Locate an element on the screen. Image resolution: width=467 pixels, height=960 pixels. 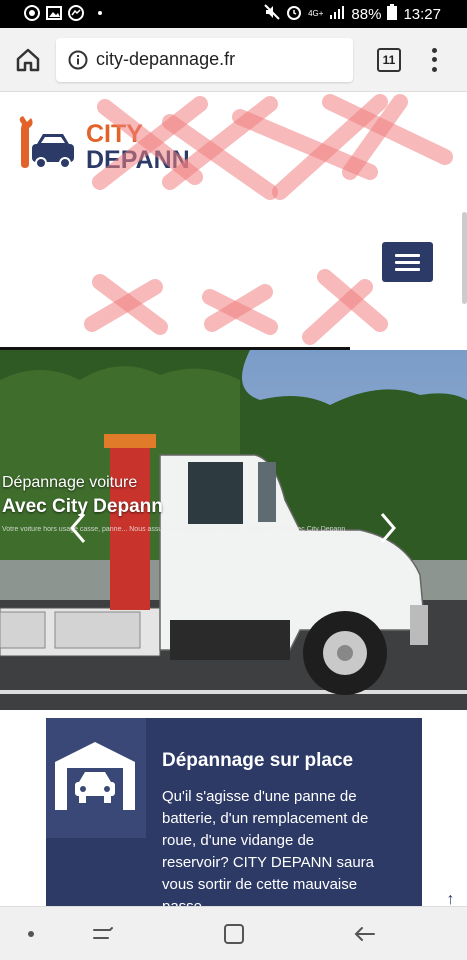
more-vert-icon is located at coordinates (434, 60).